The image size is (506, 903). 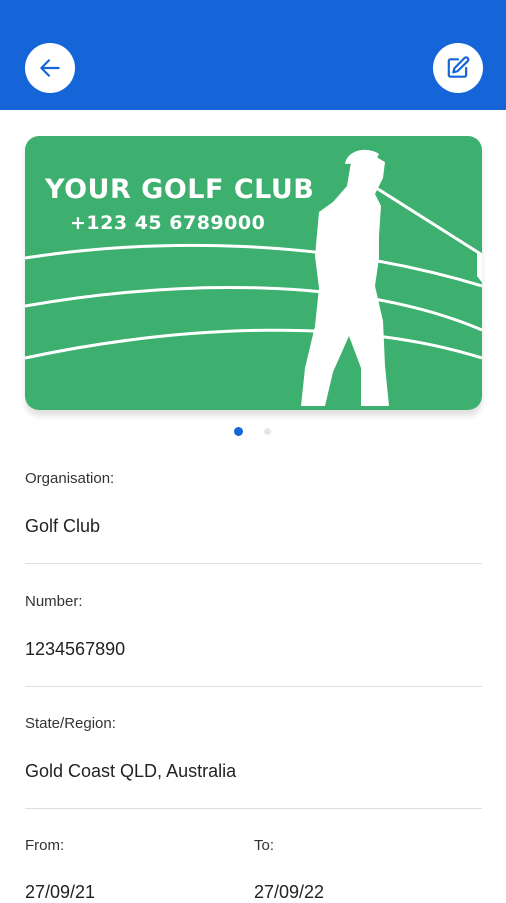 I want to click on fairway-lines, so click(x=253, y=301).